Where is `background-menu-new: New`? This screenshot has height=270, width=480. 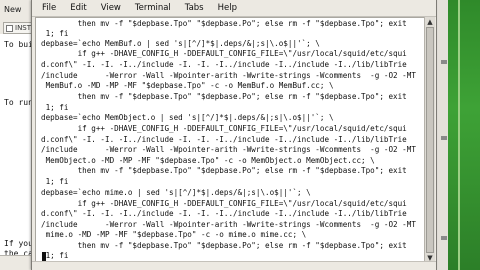 background-menu-new: New is located at coordinates (12, 9).